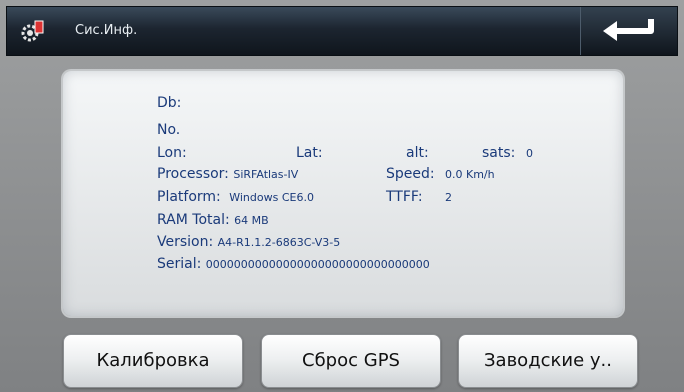 This screenshot has width=684, height=392. What do you see at coordinates (548, 361) in the screenshot?
I see `factory-reset-button: Заводские у..` at bounding box center [548, 361].